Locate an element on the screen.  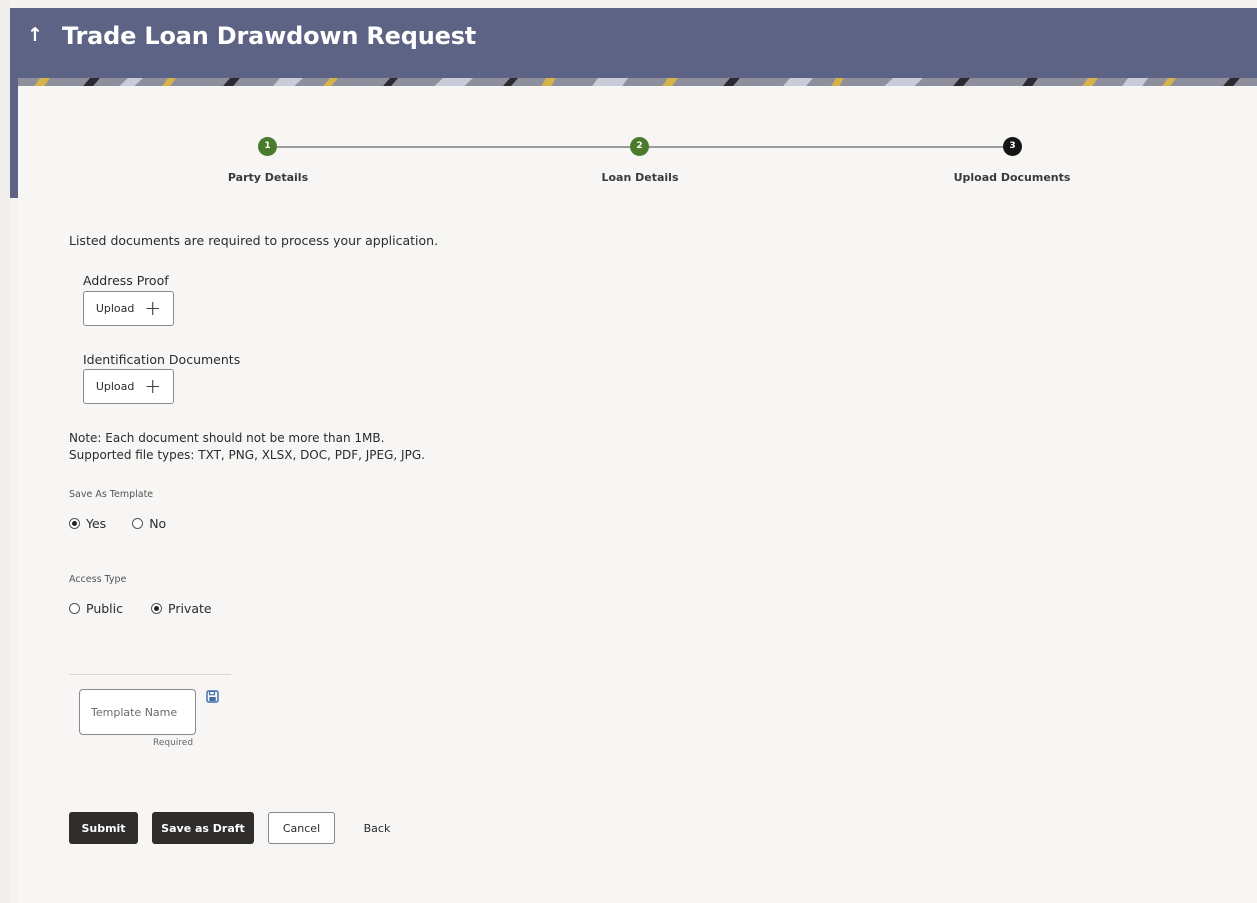
step-3-indicator: 3 is located at coordinates (1012, 146).